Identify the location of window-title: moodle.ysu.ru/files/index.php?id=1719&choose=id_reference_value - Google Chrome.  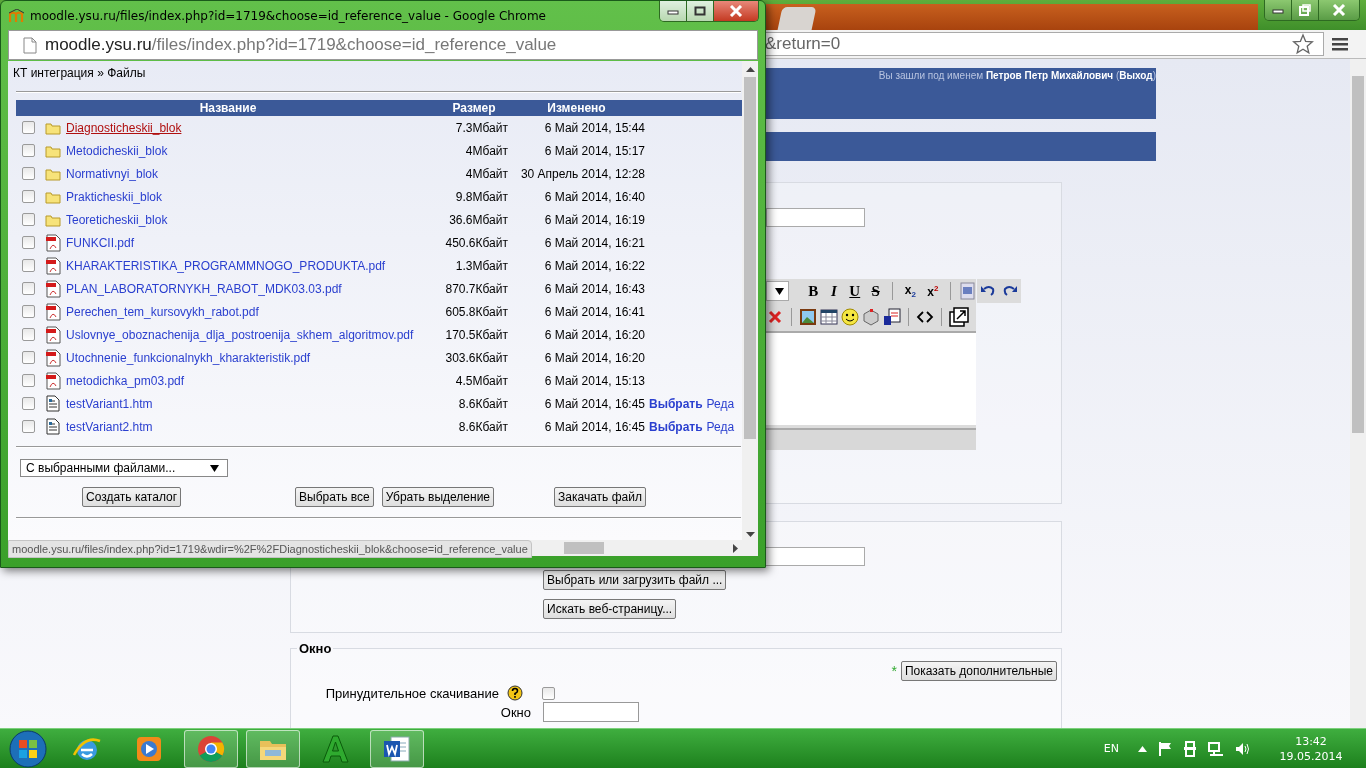
(288, 15).